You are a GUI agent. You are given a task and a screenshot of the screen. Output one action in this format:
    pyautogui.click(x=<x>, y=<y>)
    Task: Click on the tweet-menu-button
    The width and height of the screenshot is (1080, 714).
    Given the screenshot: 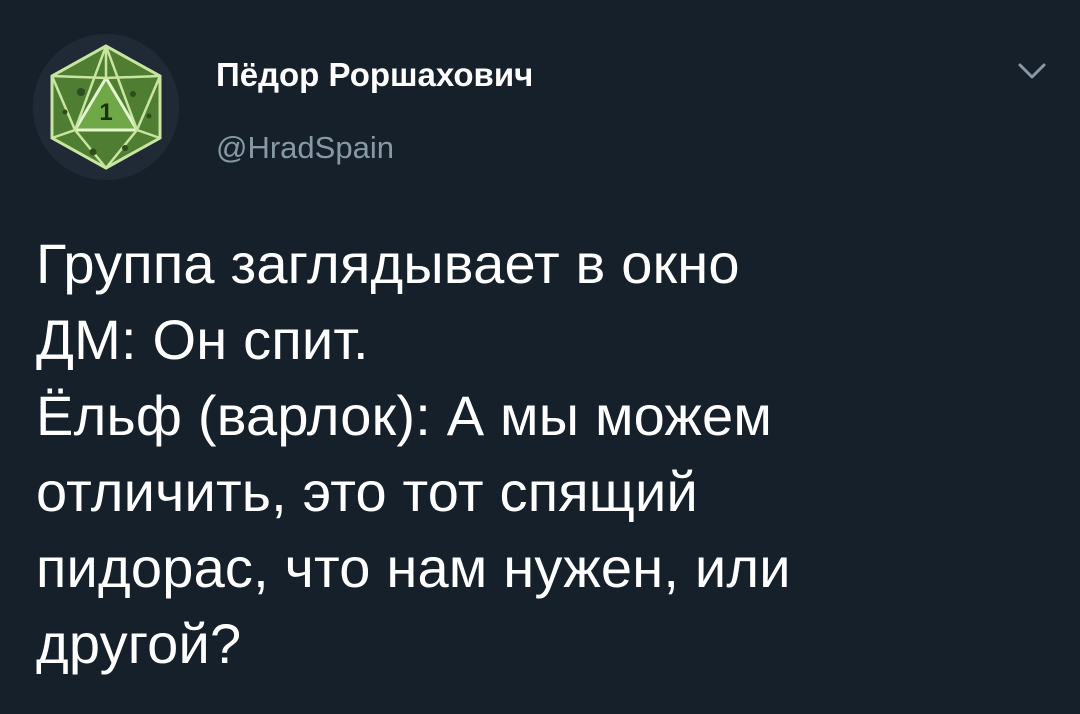 What is the action you would take?
    pyautogui.click(x=1032, y=71)
    